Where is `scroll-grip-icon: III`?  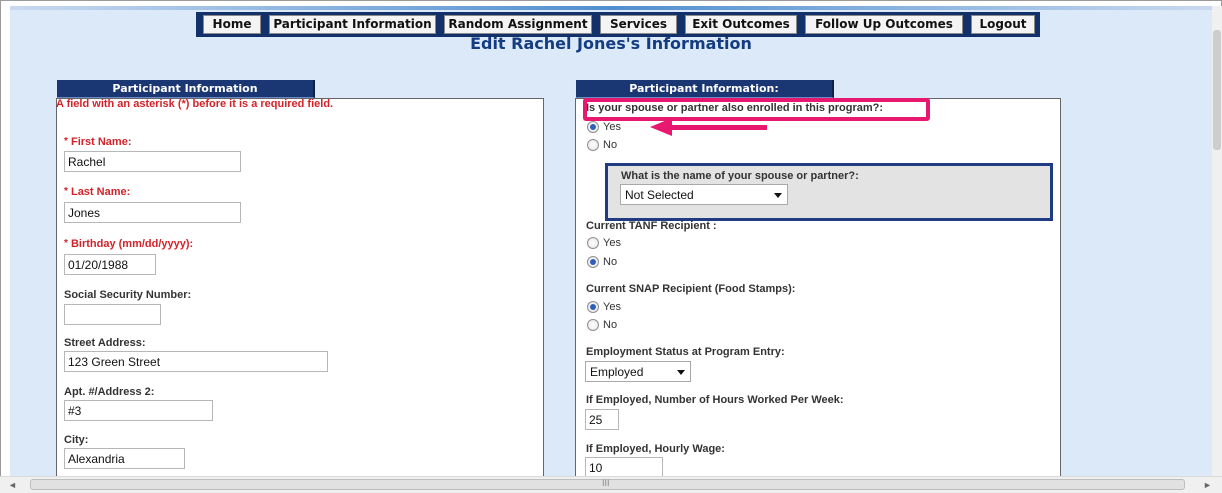
scroll-grip-icon: III is located at coordinates (606, 483).